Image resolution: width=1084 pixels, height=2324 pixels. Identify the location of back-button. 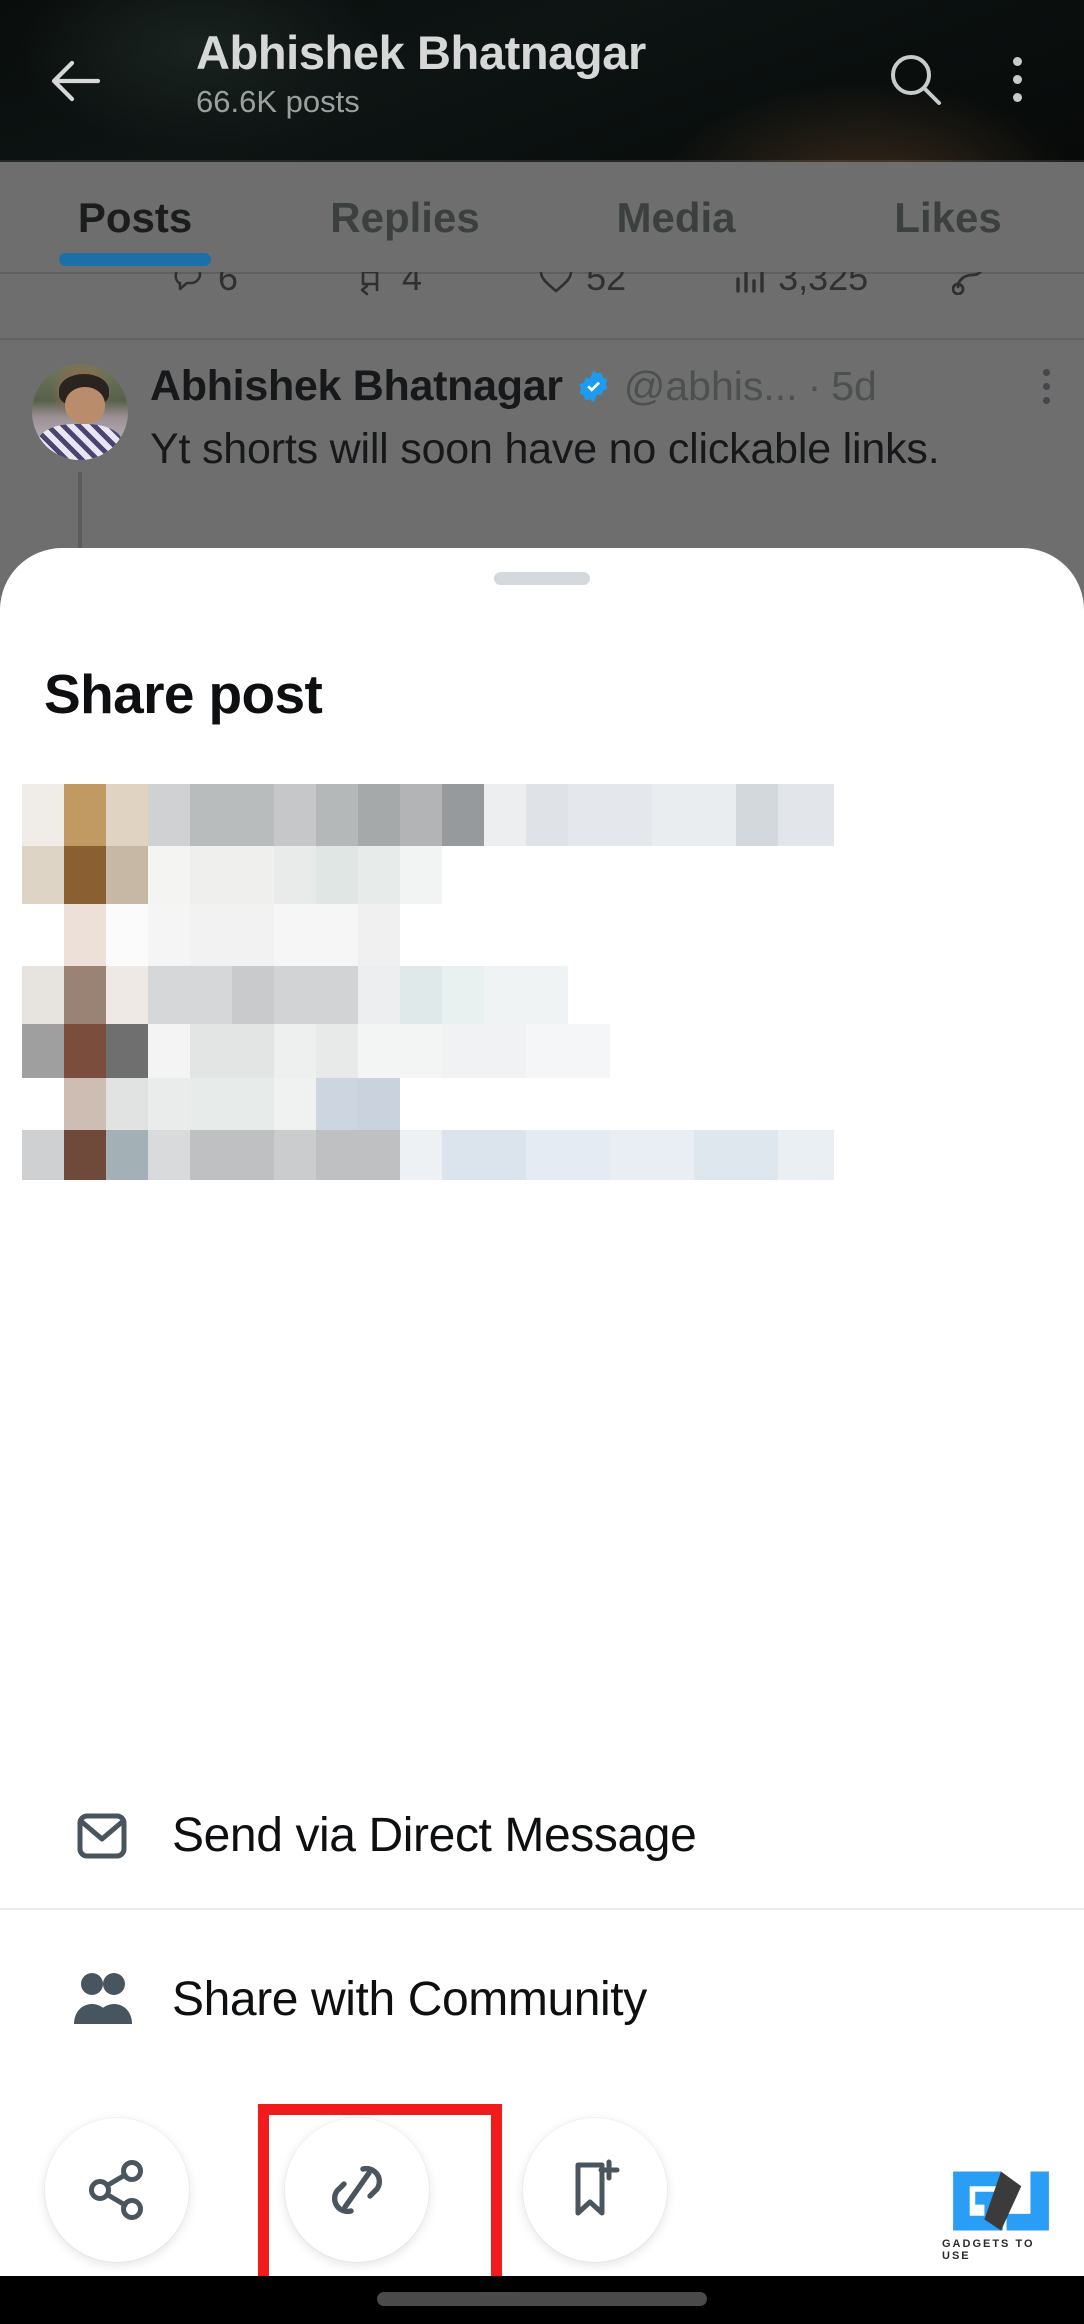
(75, 81).